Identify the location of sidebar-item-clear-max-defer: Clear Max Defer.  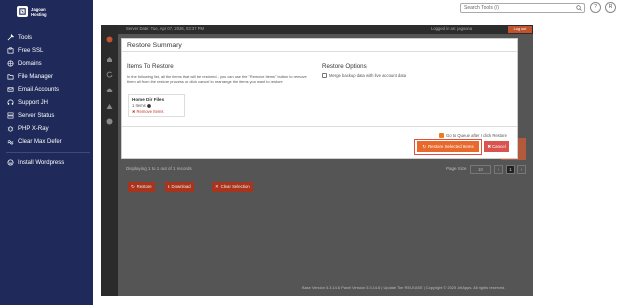
(48, 141).